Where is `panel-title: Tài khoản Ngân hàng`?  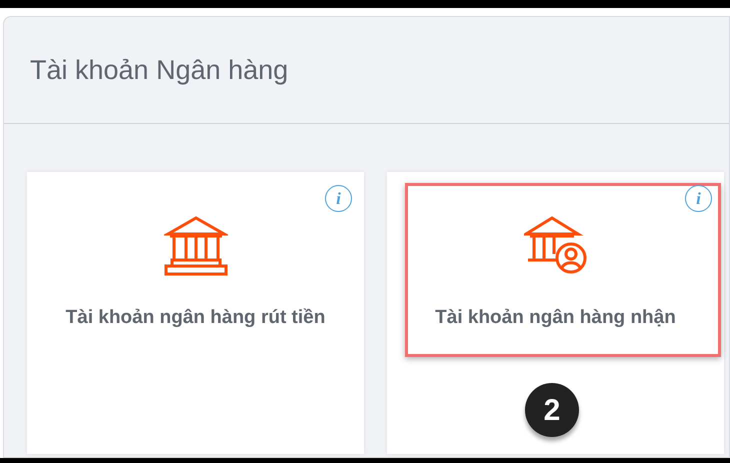 panel-title: Tài khoản Ngân hàng is located at coordinates (159, 70).